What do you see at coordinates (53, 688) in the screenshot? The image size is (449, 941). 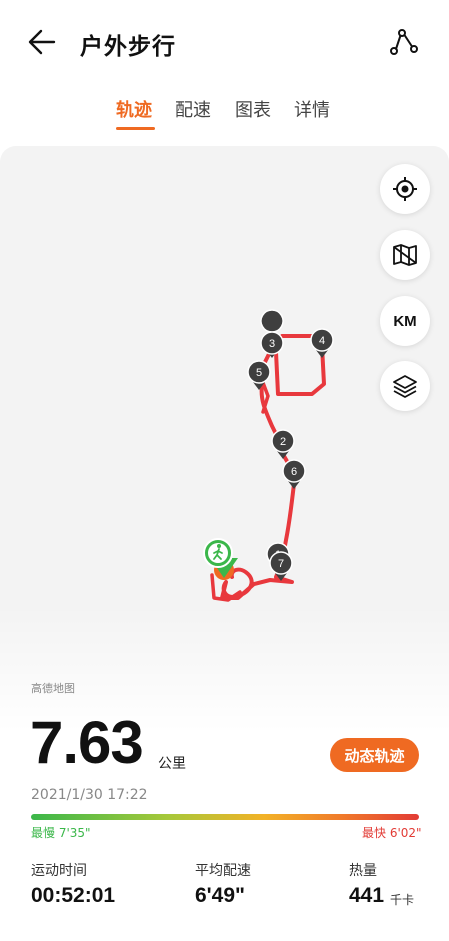 I see `map-provider-label: 高德地图` at bounding box center [53, 688].